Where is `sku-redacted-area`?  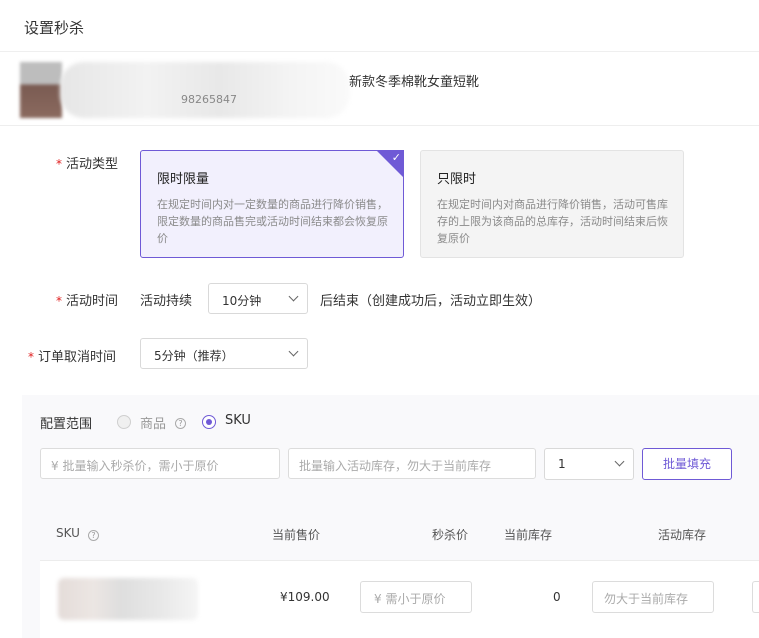
sku-redacted-area is located at coordinates (128, 599).